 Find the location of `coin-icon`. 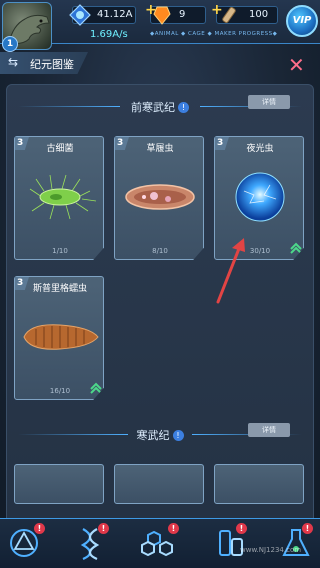

coin-icon is located at coordinates (80, 15).